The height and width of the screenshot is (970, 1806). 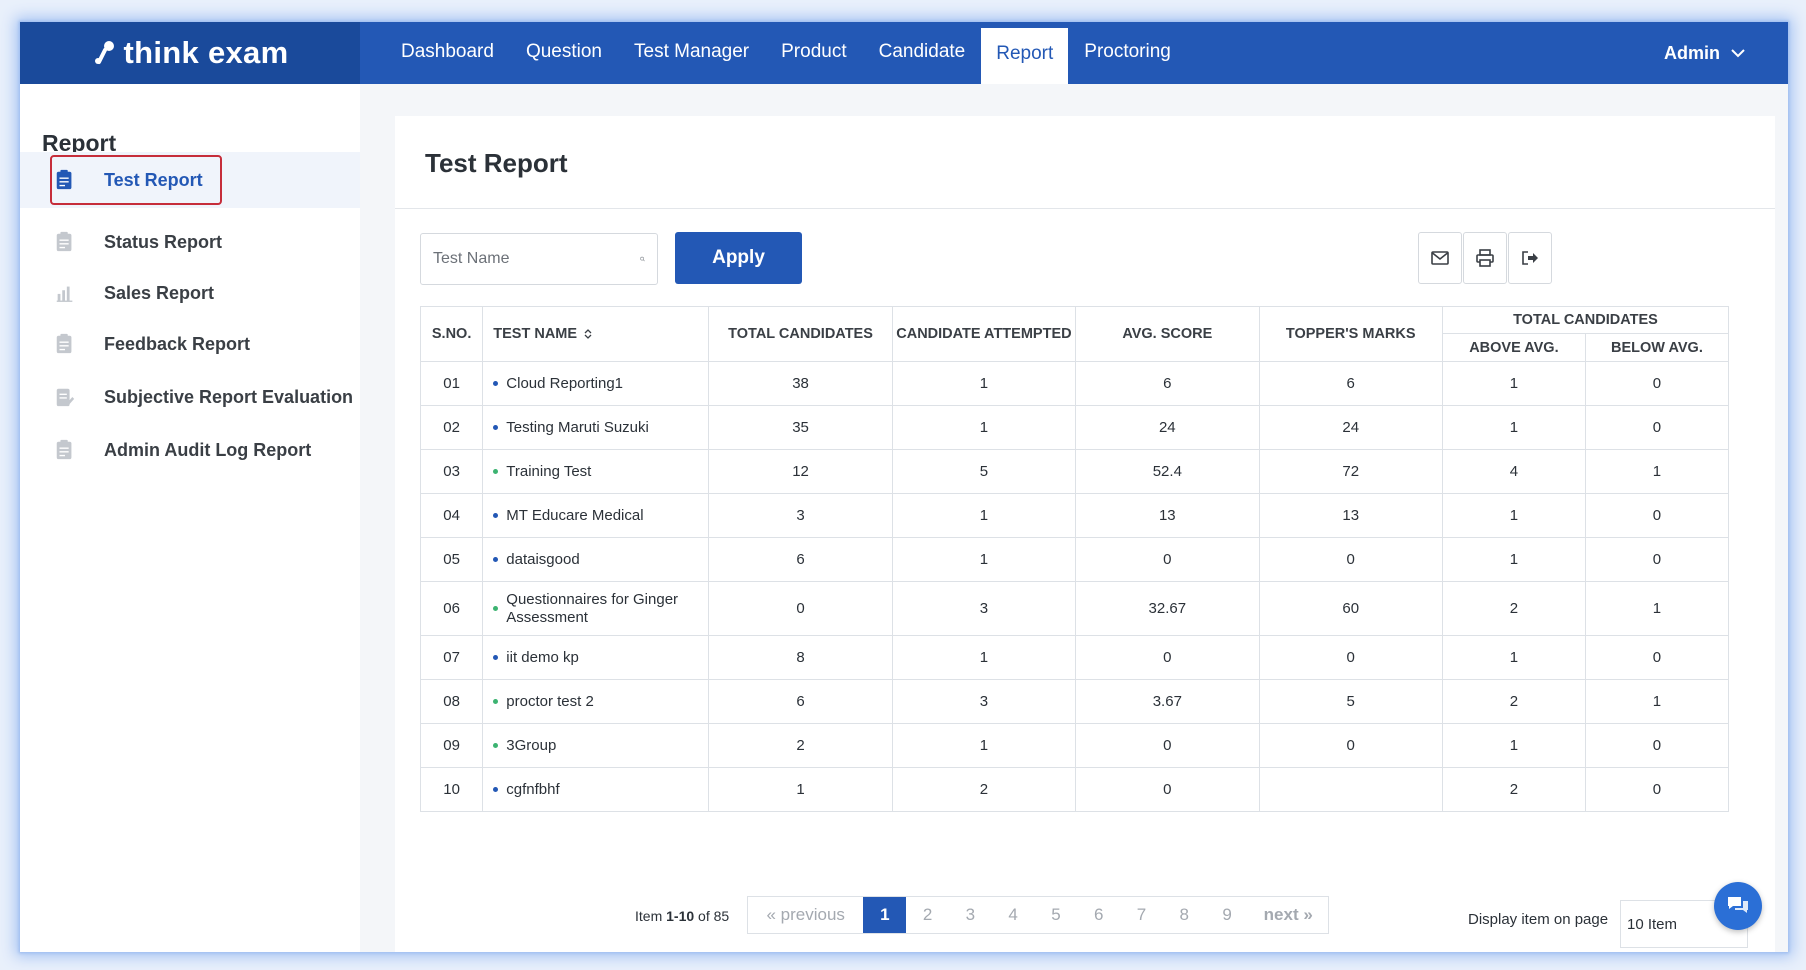 What do you see at coordinates (738, 258) in the screenshot?
I see `apply-button: Apply` at bounding box center [738, 258].